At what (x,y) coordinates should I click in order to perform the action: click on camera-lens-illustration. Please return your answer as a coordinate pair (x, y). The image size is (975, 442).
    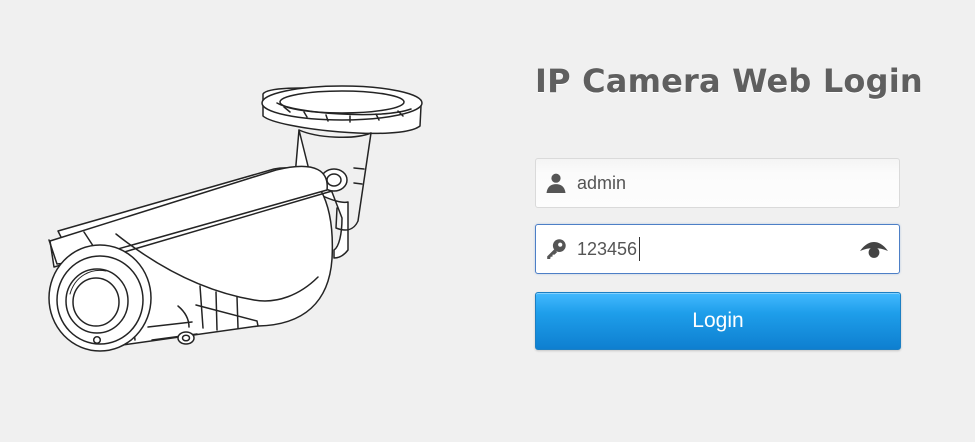
    Looking at the image, I should click on (100, 298).